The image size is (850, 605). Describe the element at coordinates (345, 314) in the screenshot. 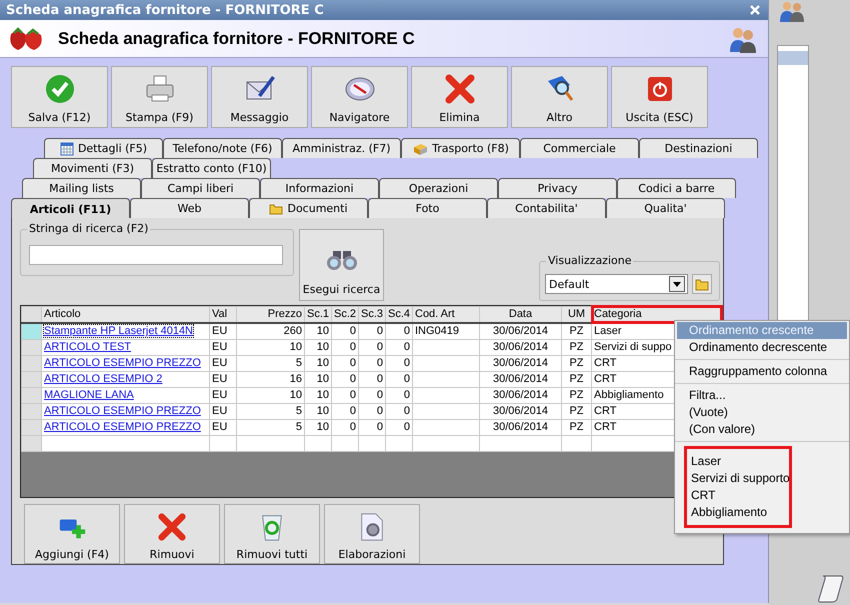

I see `column-header: Sc.2` at that location.